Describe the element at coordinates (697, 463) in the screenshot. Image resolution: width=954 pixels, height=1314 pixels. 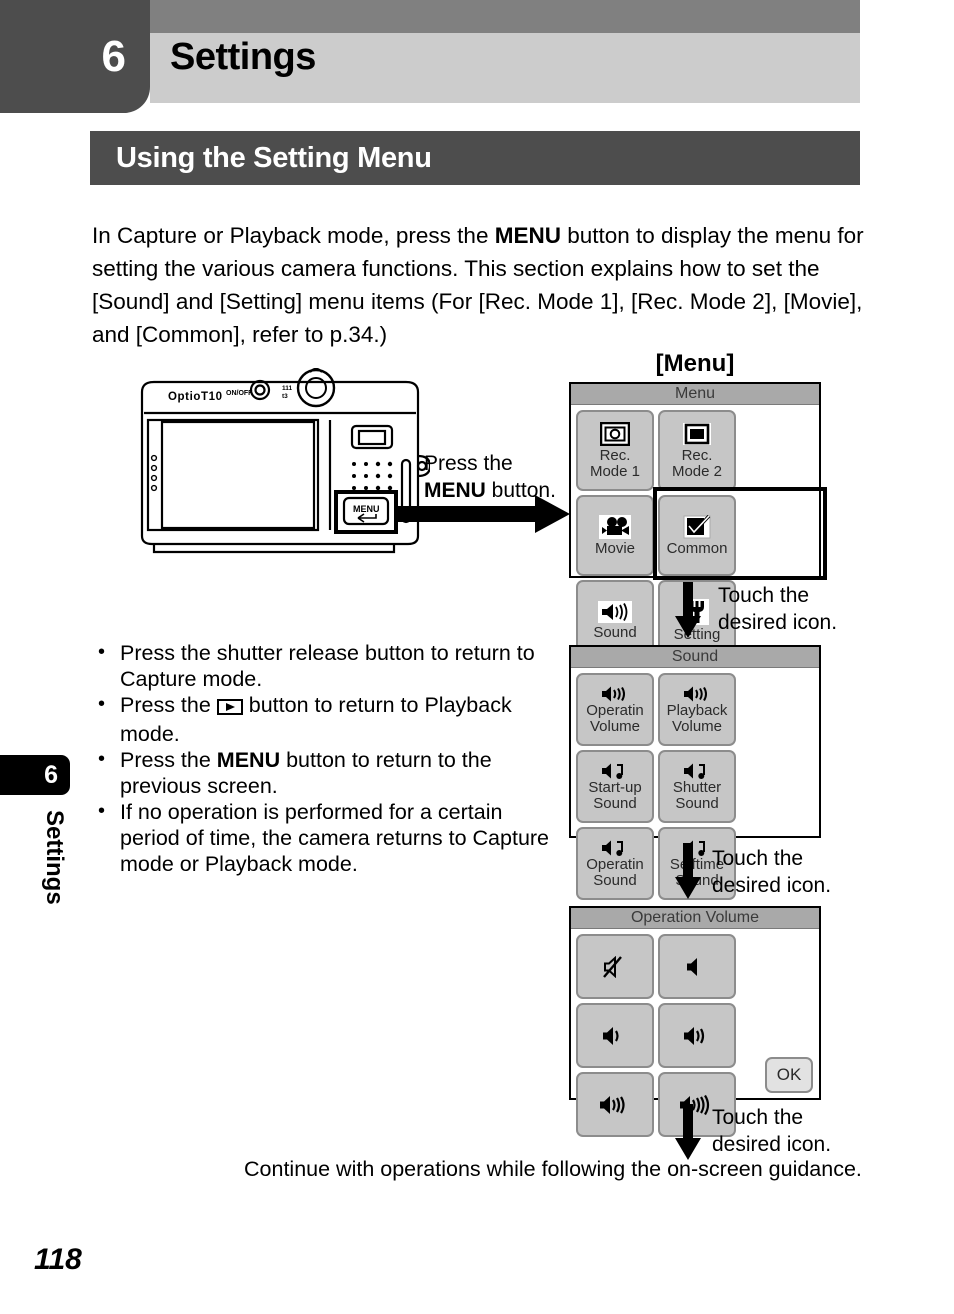
I see `menu-cell-label: Rec. Mode 2` at that location.